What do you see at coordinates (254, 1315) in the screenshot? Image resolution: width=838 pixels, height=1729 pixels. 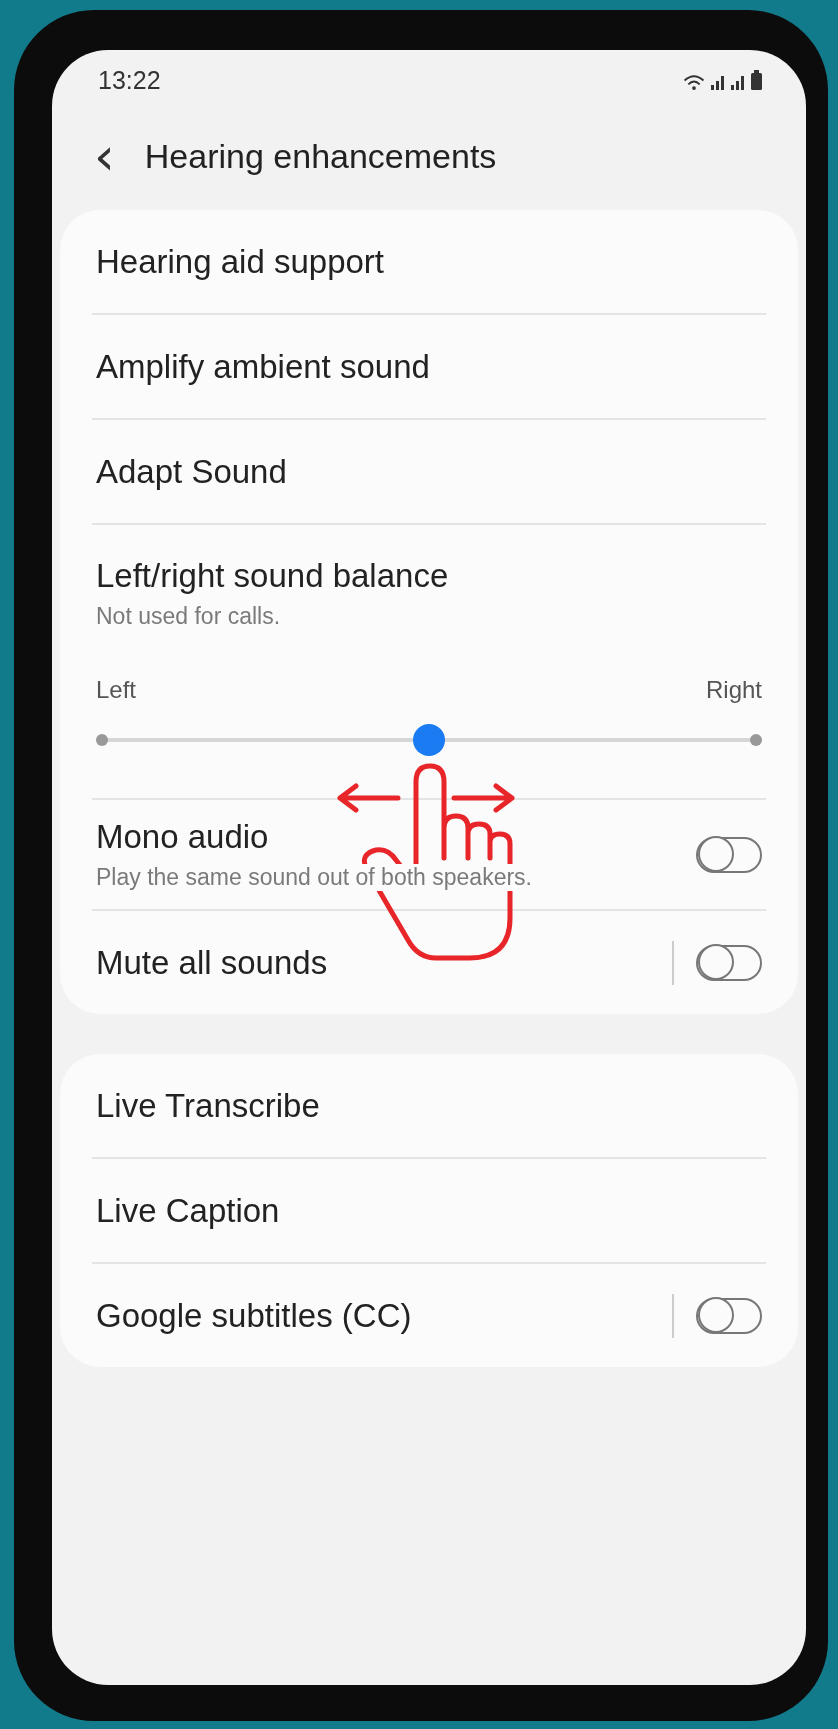 I see `setting-label: Google subtitles (CC)` at bounding box center [254, 1315].